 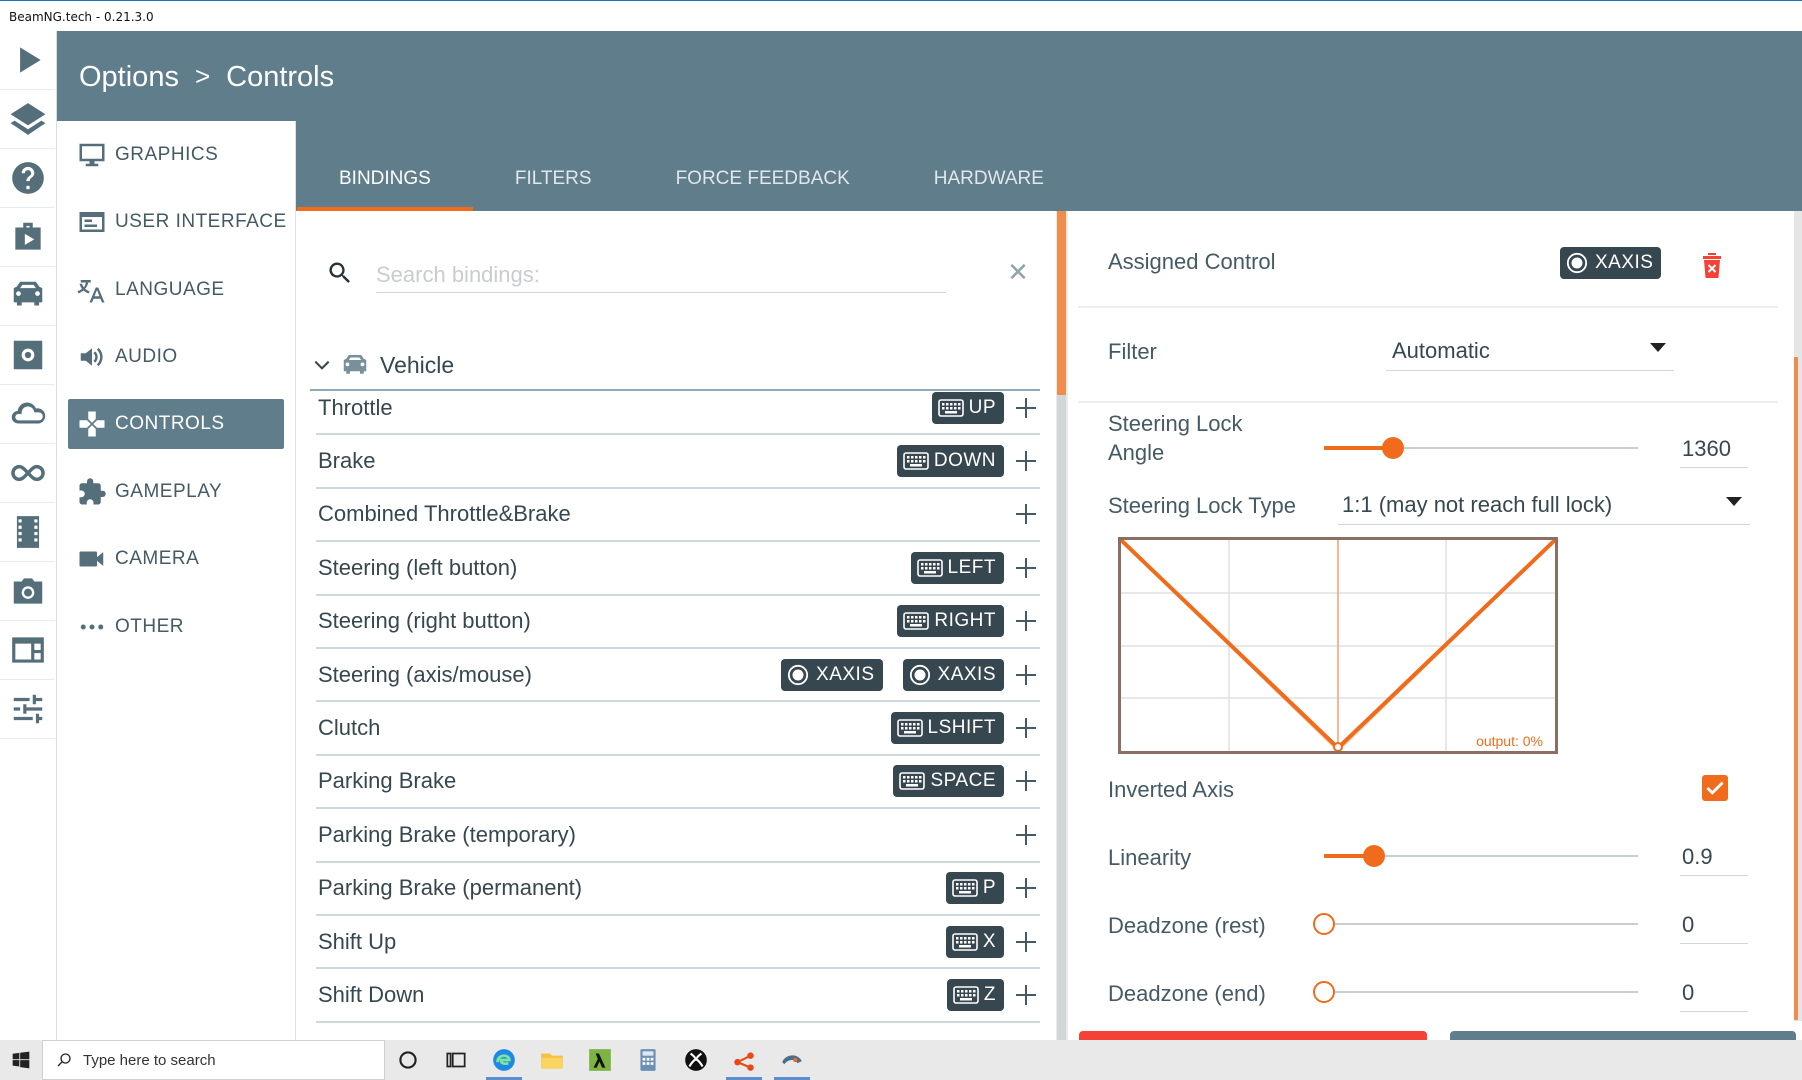 I want to click on lock-angle-input: 1360, so click(x=1714, y=450).